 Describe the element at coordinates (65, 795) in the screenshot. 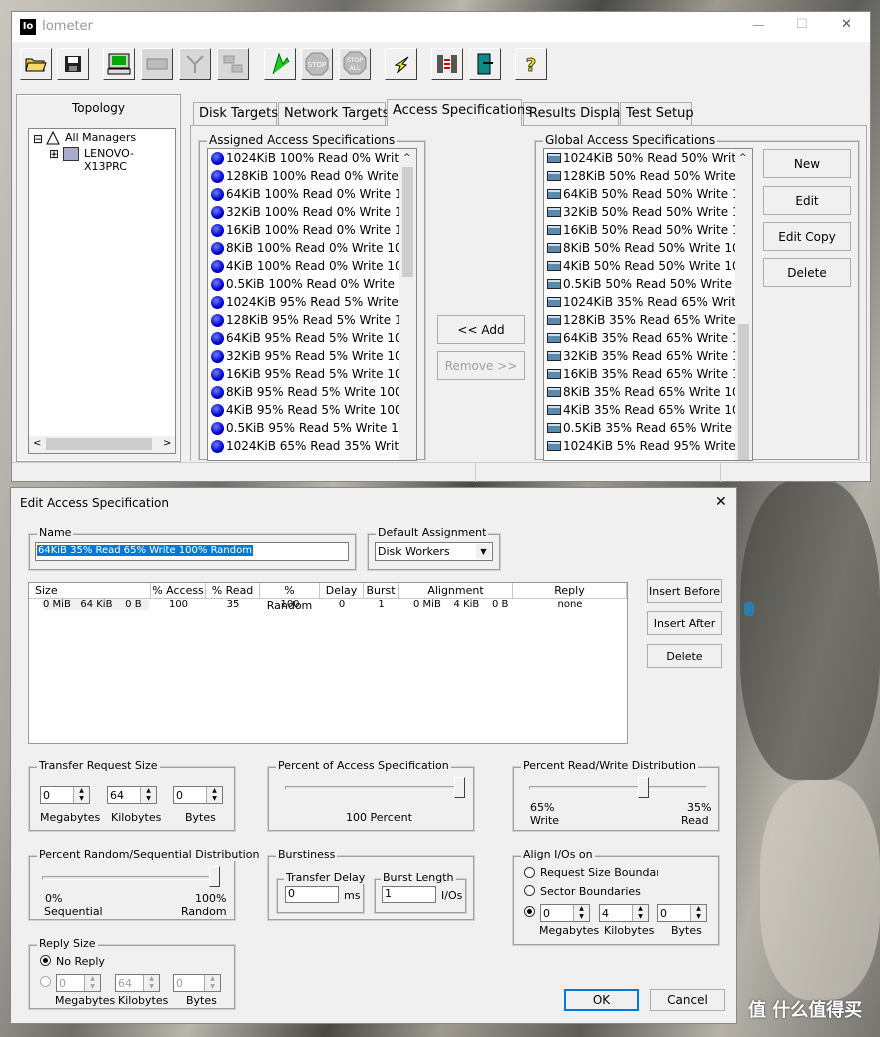

I see `transfer-mb-stepper: 0 ▲ ▼` at that location.